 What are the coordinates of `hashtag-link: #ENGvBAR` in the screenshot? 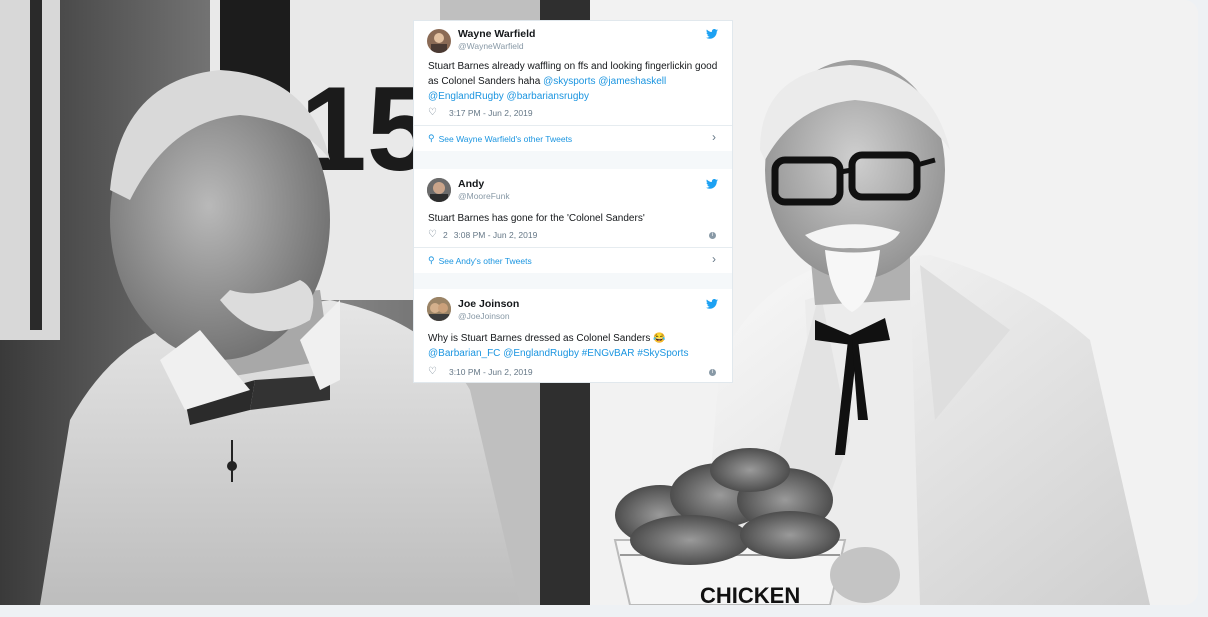 It's located at (608, 353).